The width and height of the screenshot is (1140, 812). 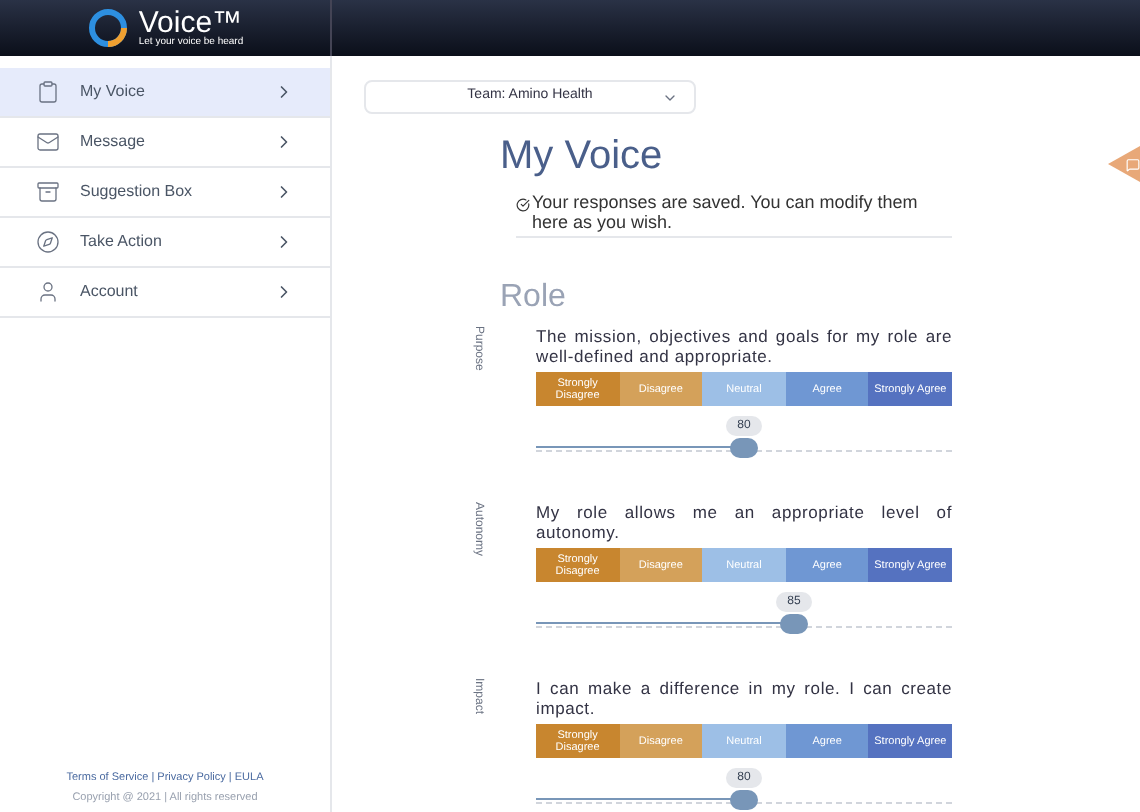 What do you see at coordinates (108, 28) in the screenshot?
I see `logo-icon` at bounding box center [108, 28].